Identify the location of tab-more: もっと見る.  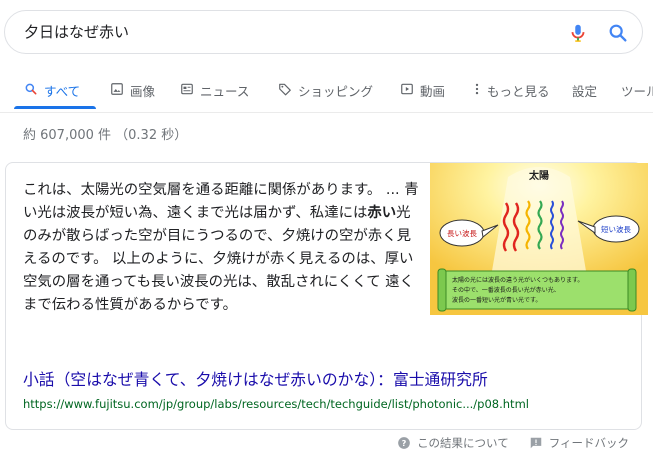
(510, 90).